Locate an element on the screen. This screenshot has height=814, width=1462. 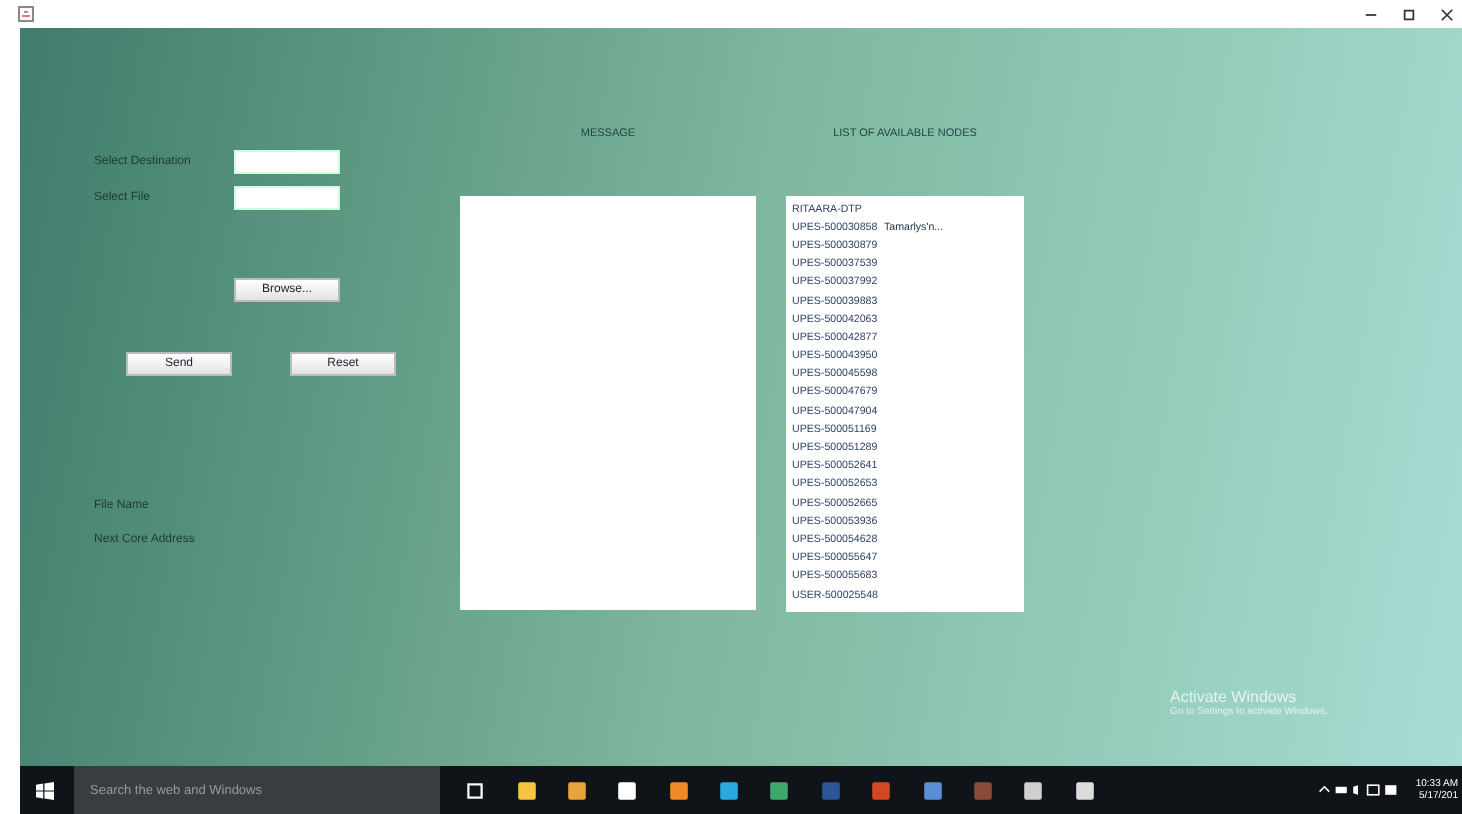
task-view-icon is located at coordinates (475, 790).